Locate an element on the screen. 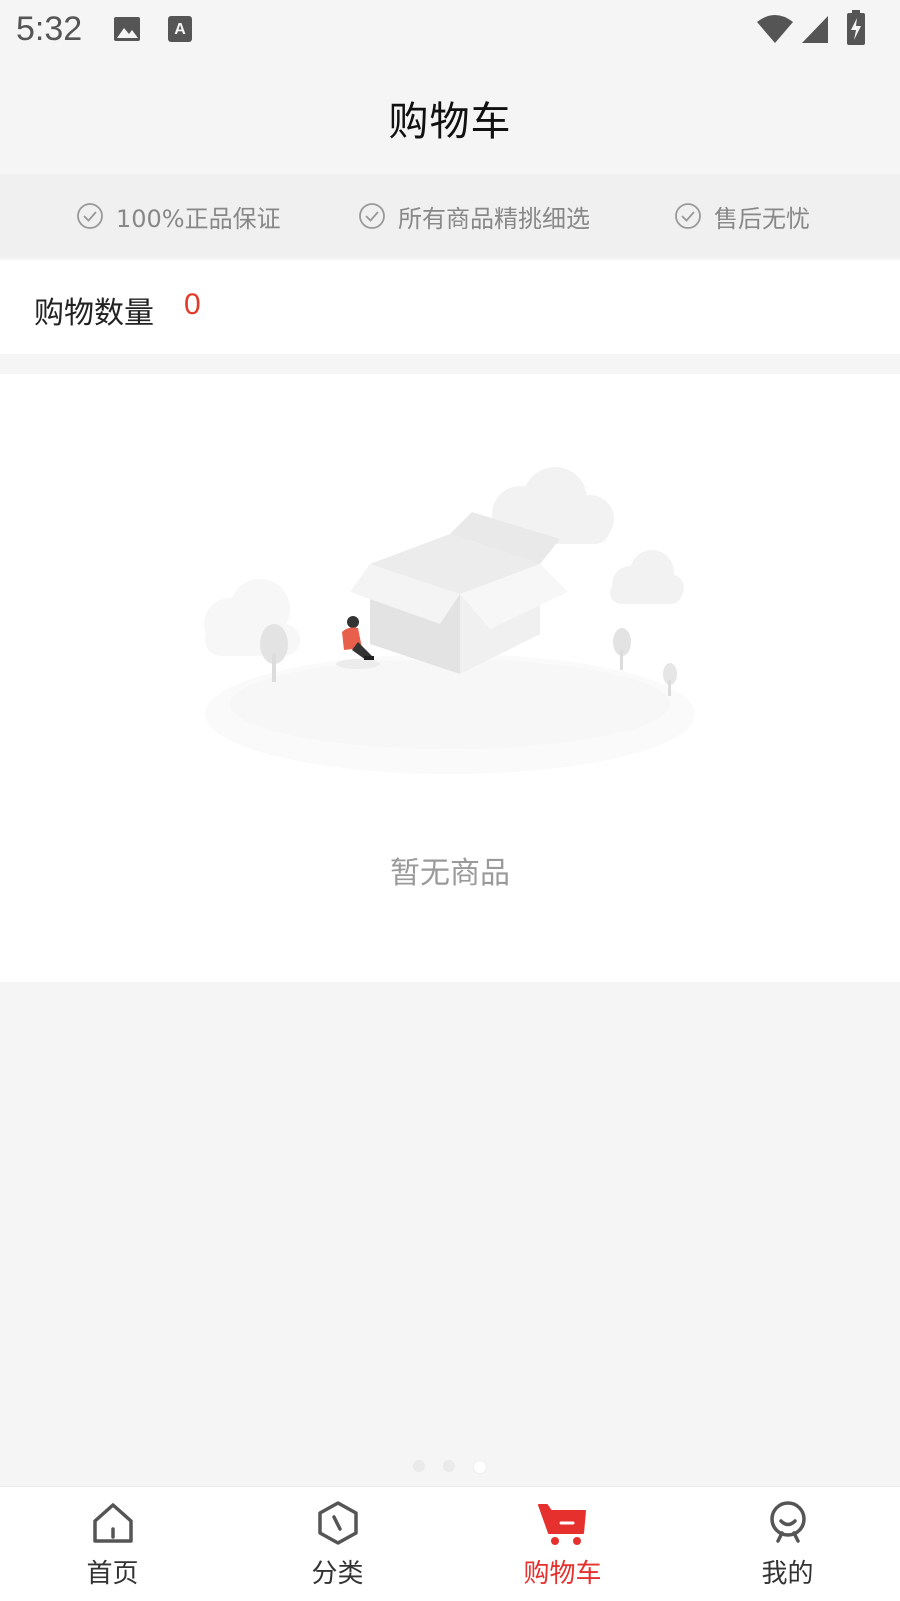 The image size is (900, 1601). header: 购物车 is located at coordinates (450, 118).